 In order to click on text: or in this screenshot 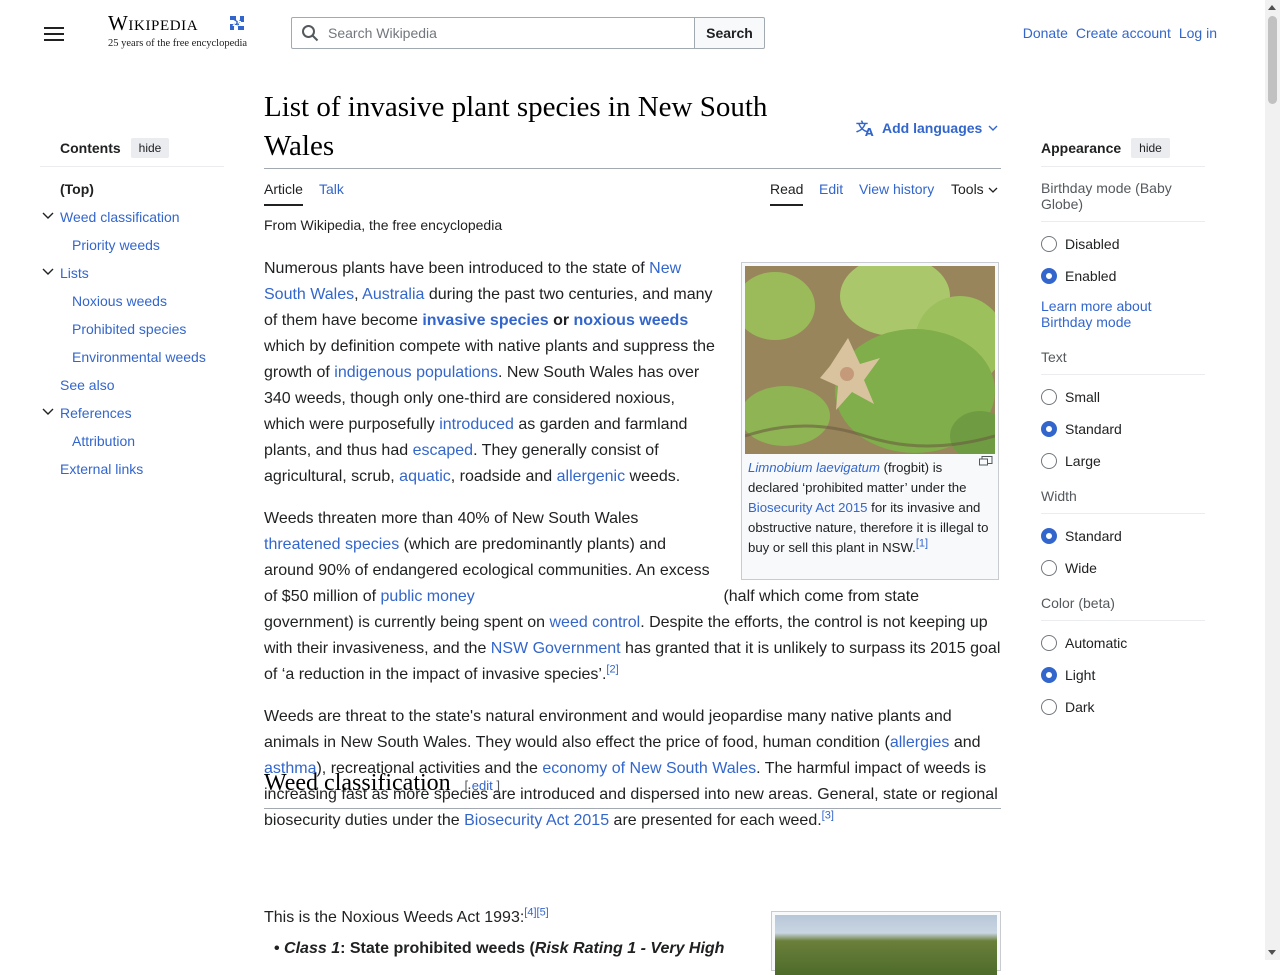, I will do `click(561, 320)`.